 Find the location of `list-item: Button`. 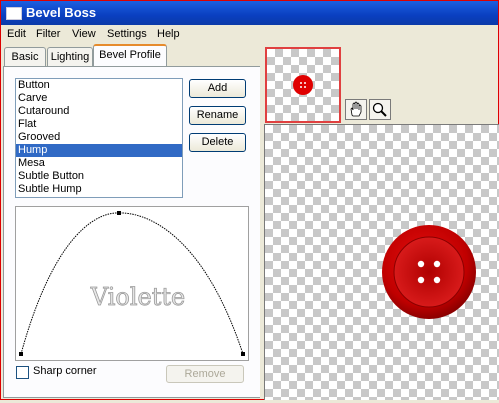

list-item: Button is located at coordinates (99, 85).